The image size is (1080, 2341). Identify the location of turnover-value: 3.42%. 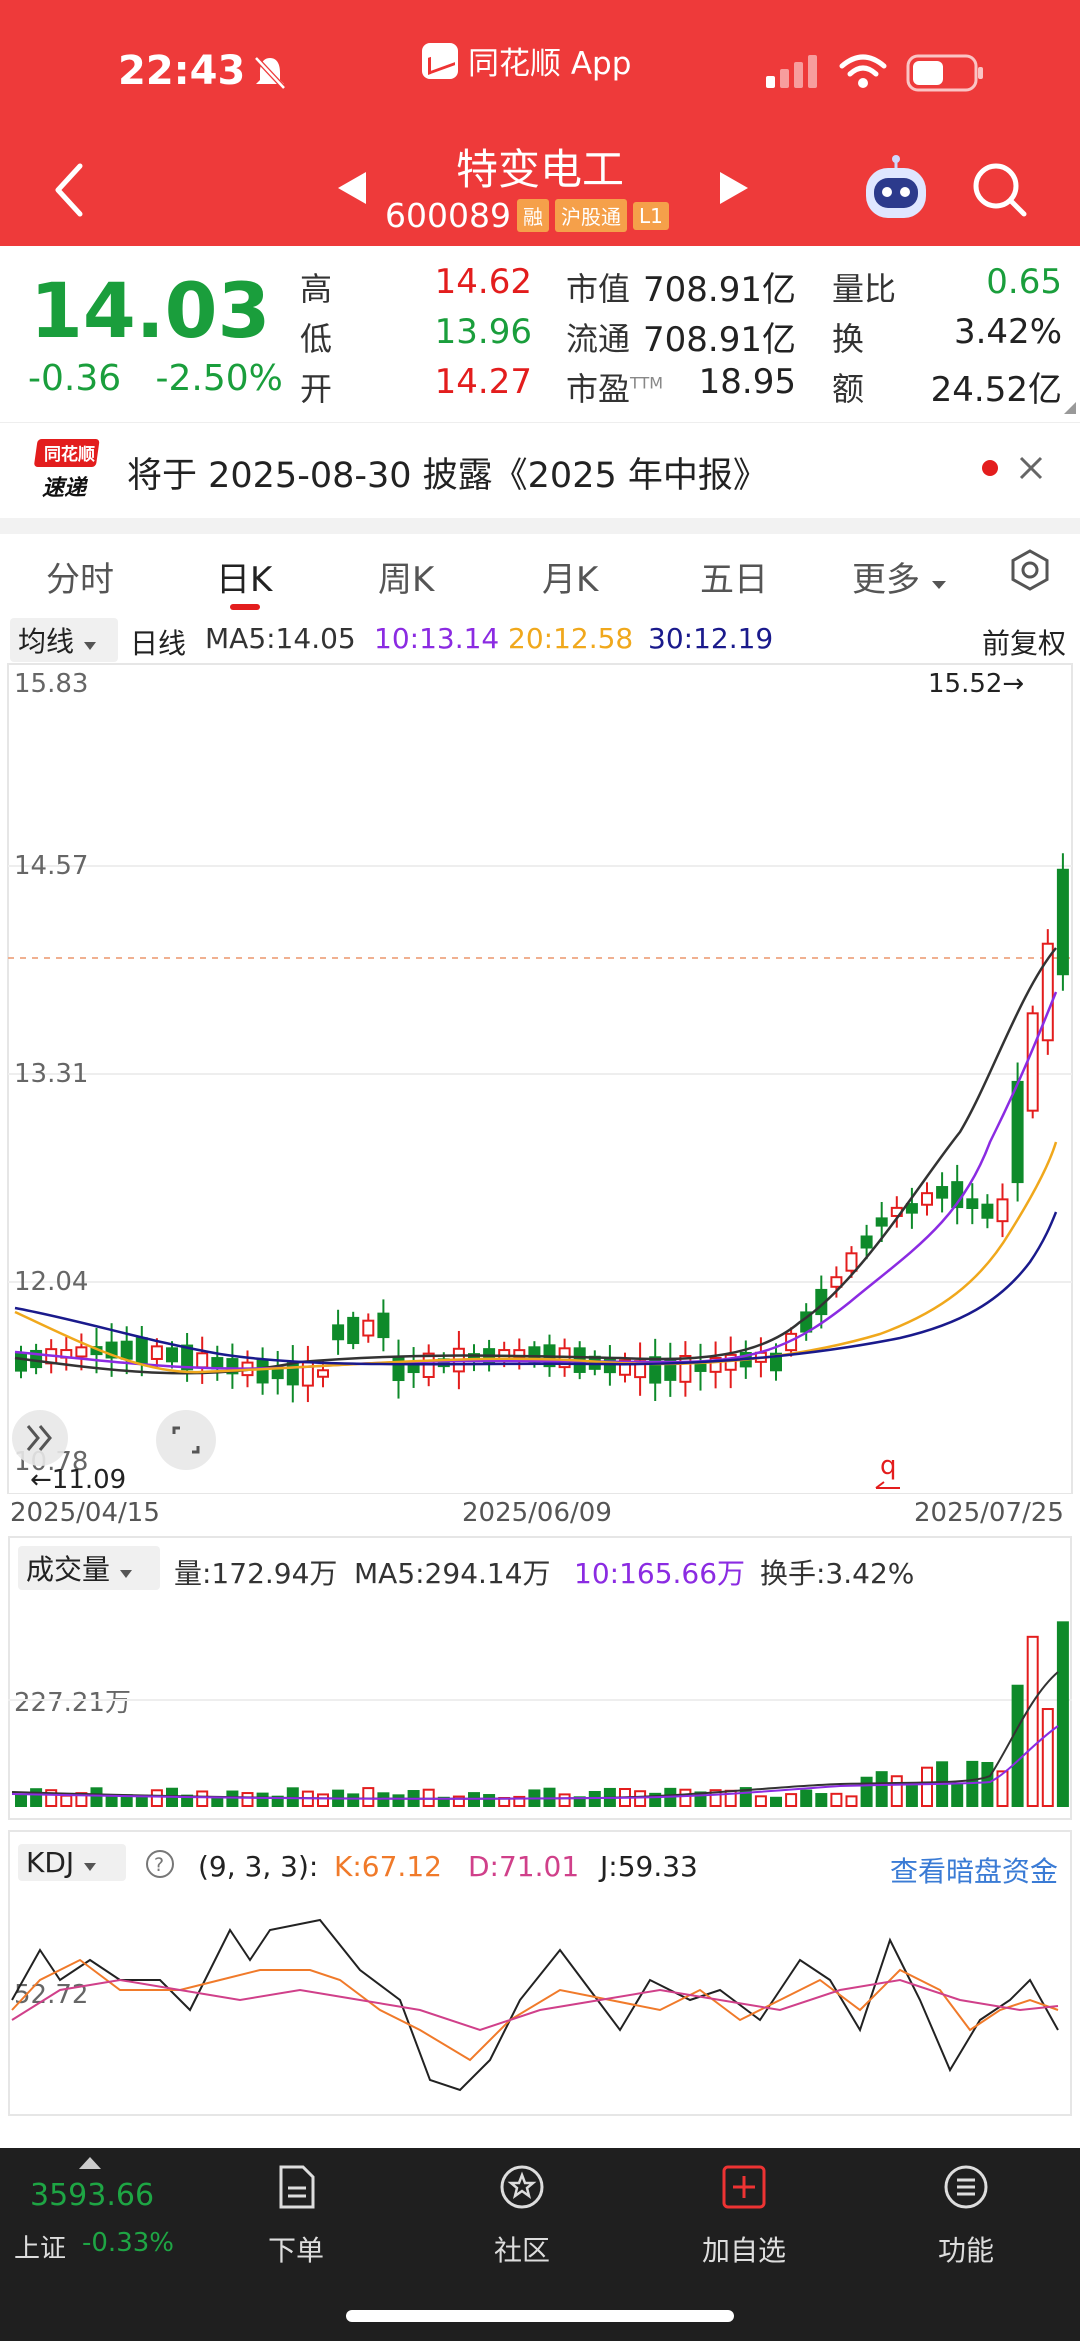
(1007, 332).